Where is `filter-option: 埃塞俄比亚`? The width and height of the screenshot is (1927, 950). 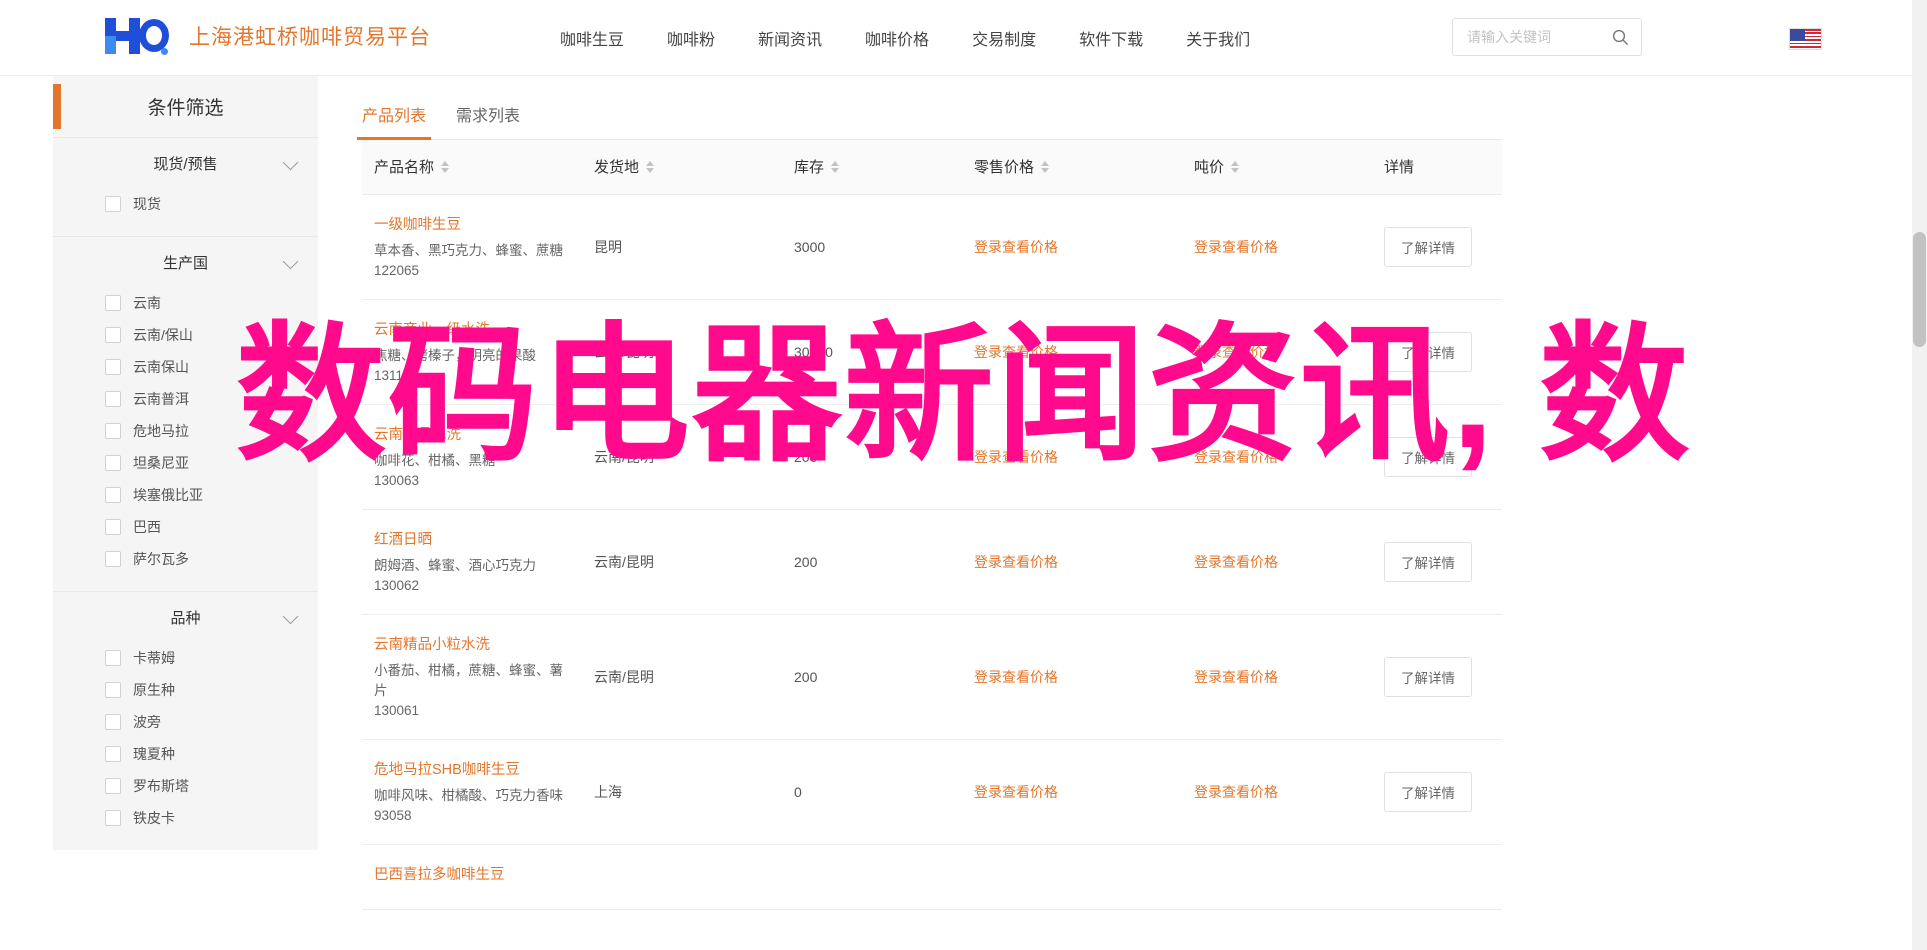
filter-option: 埃塞俄比亚 is located at coordinates (185, 495).